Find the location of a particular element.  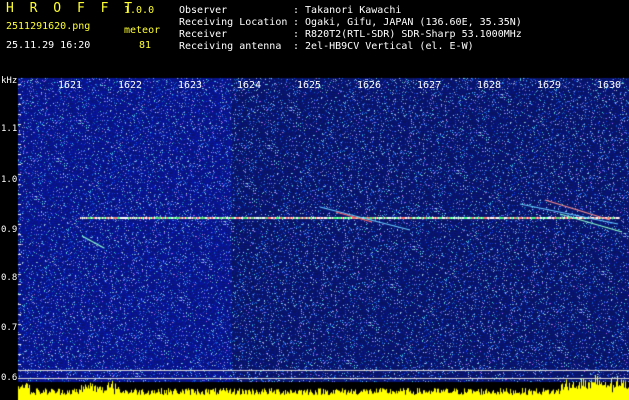

app-title: H R O F F T is located at coordinates (71, 8).